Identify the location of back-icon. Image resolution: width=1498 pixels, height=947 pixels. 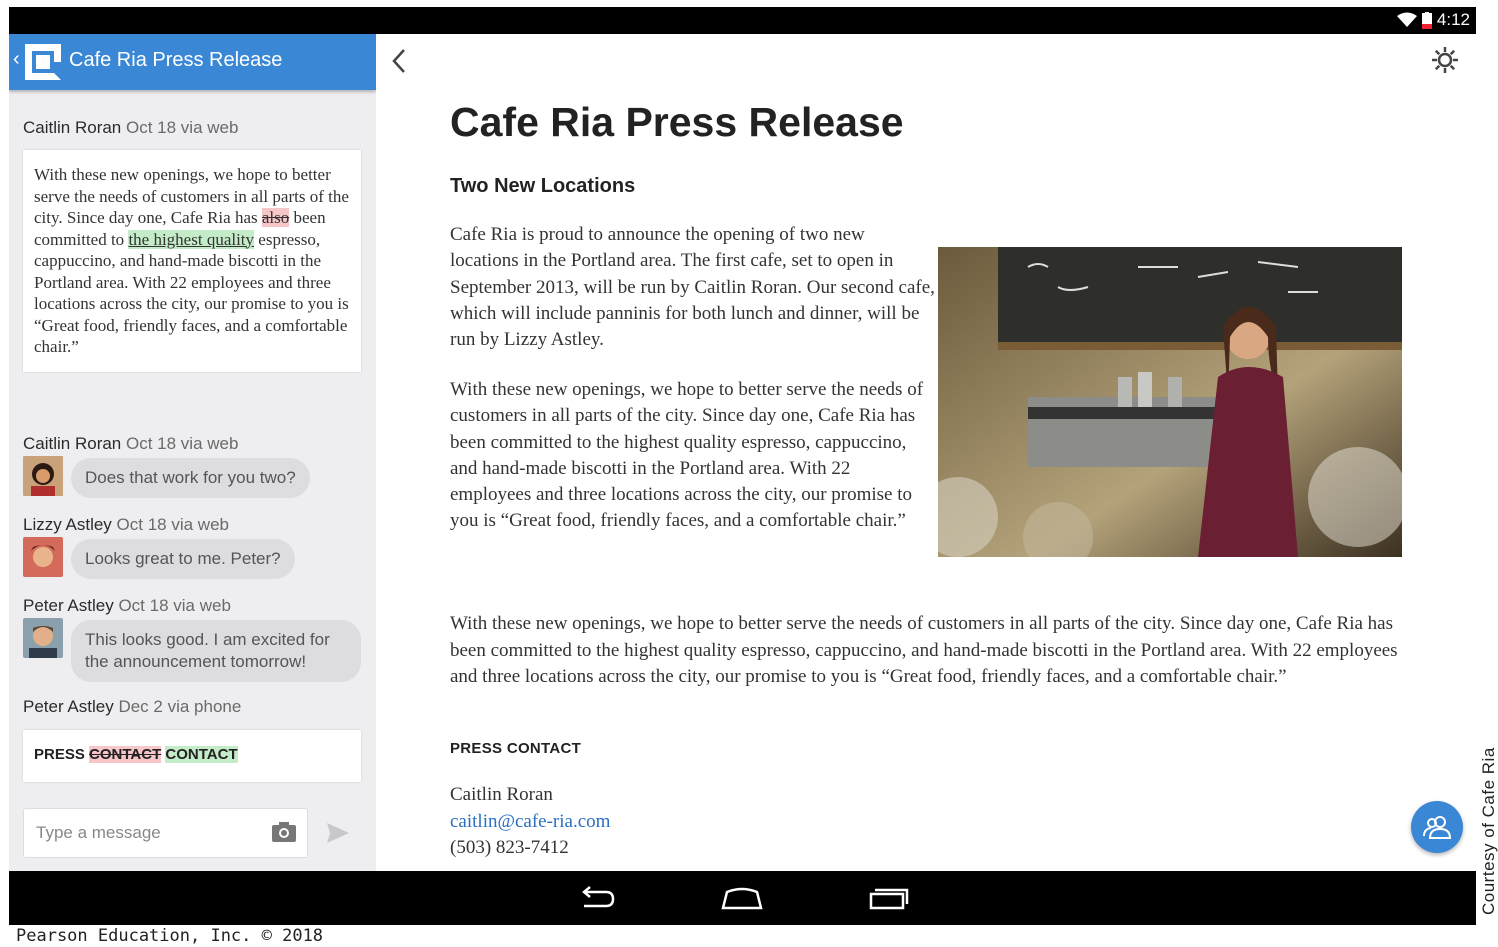
(598, 897).